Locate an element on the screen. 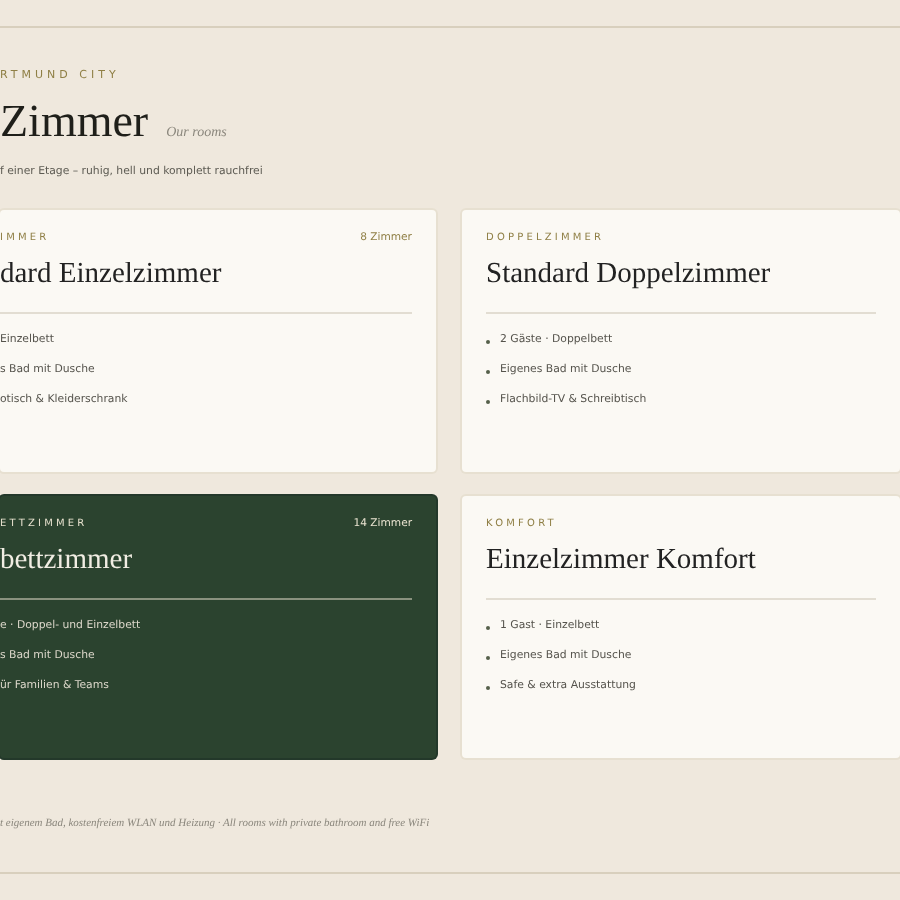  room-title: dard Einzelzimmer is located at coordinates (112, 274).